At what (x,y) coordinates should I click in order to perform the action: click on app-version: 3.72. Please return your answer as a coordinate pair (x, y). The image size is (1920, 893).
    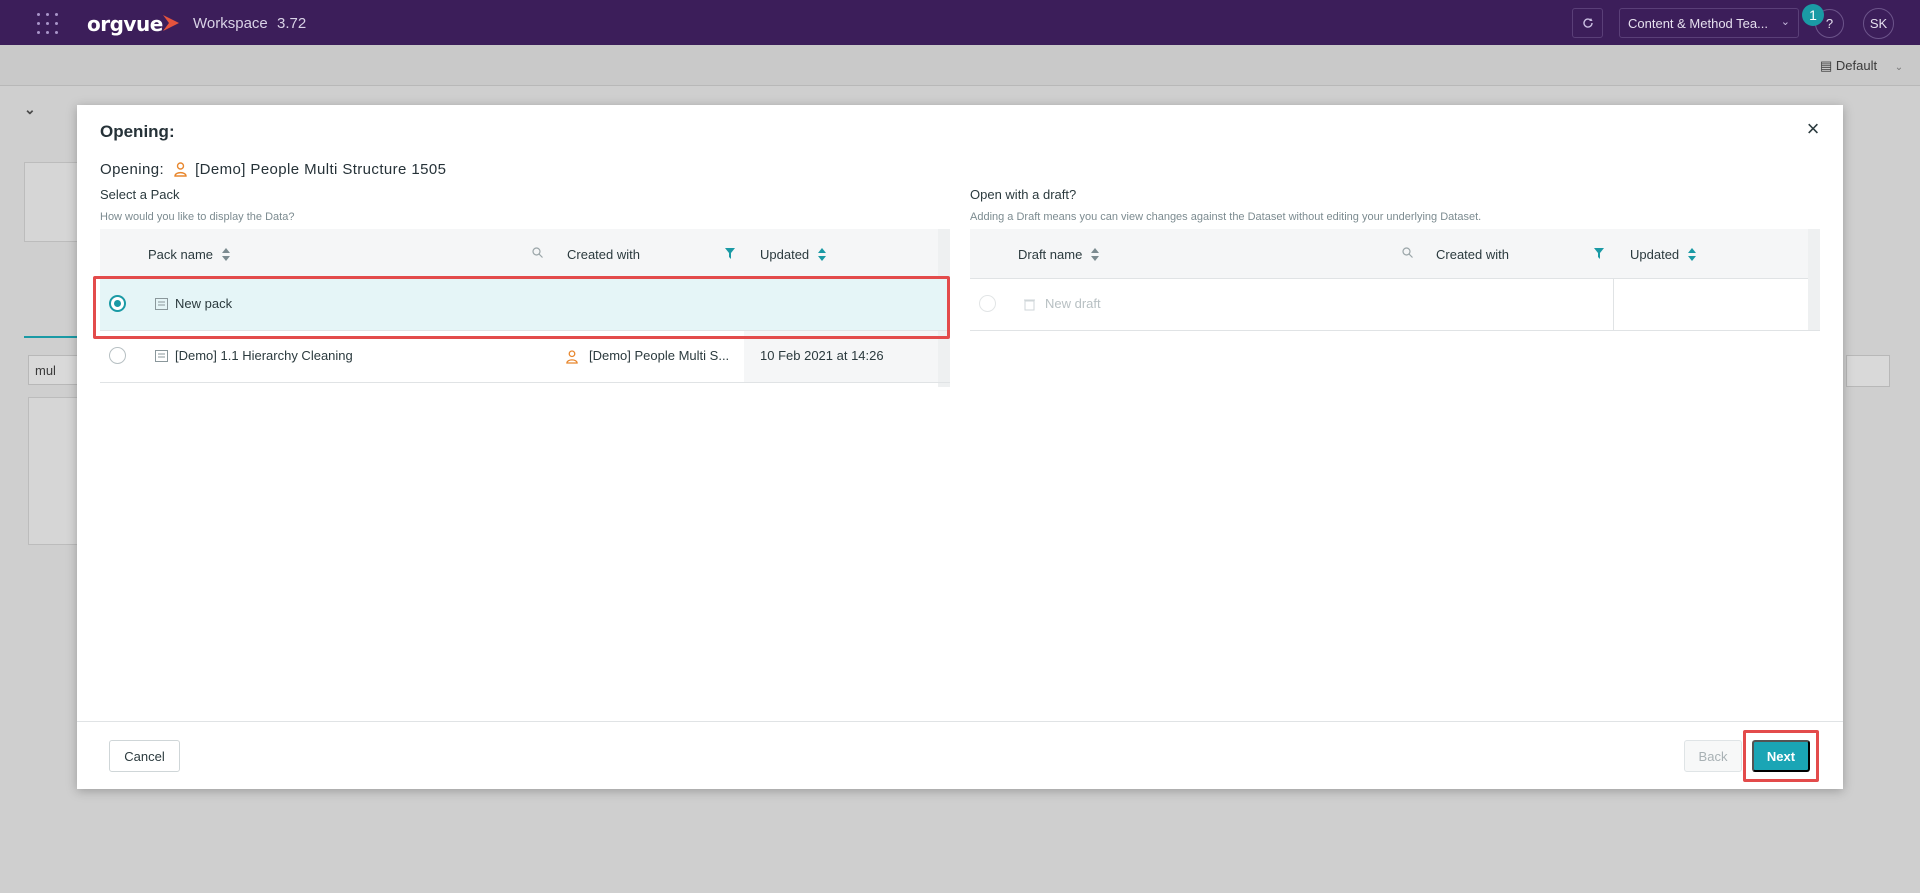
    Looking at the image, I should click on (292, 23).